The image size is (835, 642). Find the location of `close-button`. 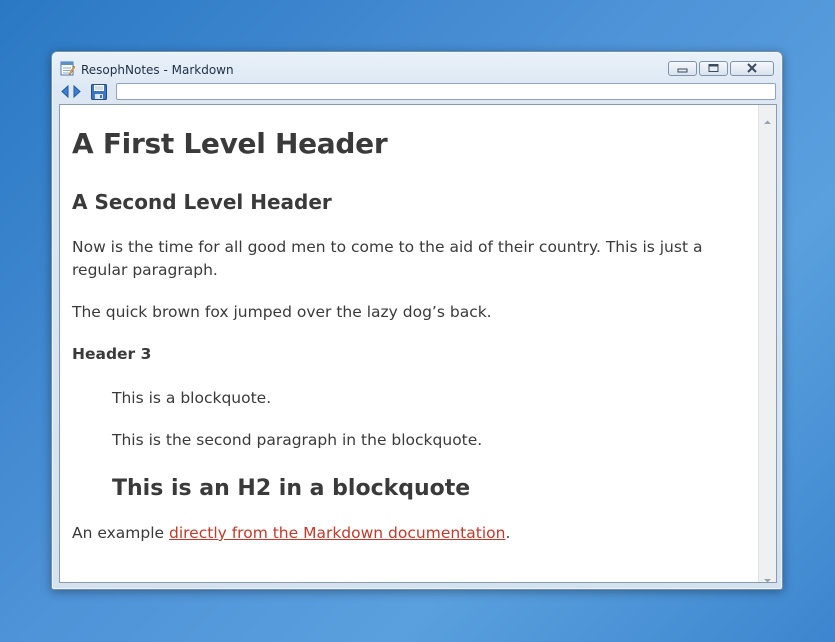

close-button is located at coordinates (752, 68).